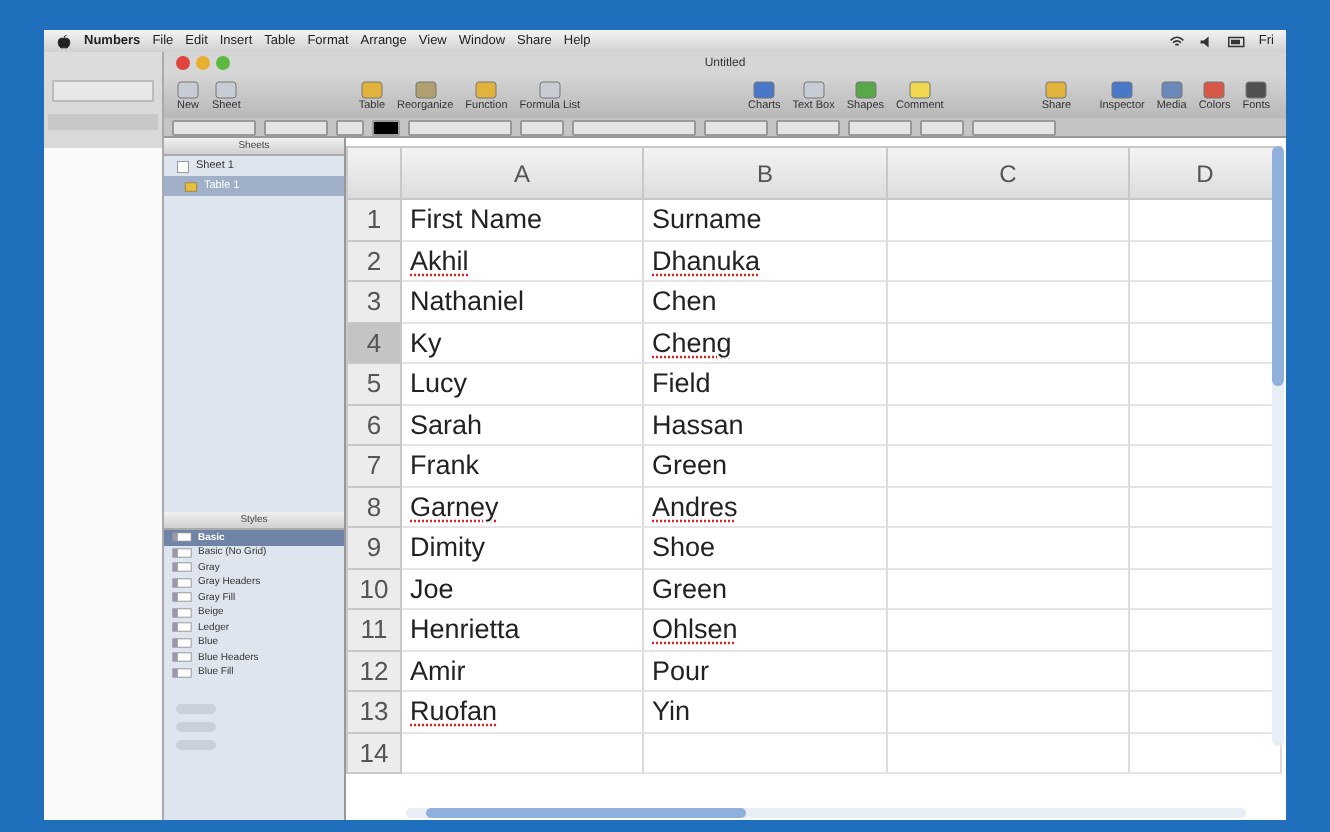 Image resolution: width=1330 pixels, height=832 pixels. What do you see at coordinates (523, 548) in the screenshot?
I see `table-cell: Dimity` at bounding box center [523, 548].